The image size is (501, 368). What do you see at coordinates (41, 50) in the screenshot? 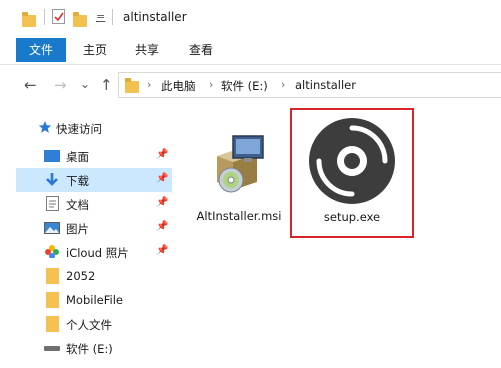
I see `tab-file: 文件` at bounding box center [41, 50].